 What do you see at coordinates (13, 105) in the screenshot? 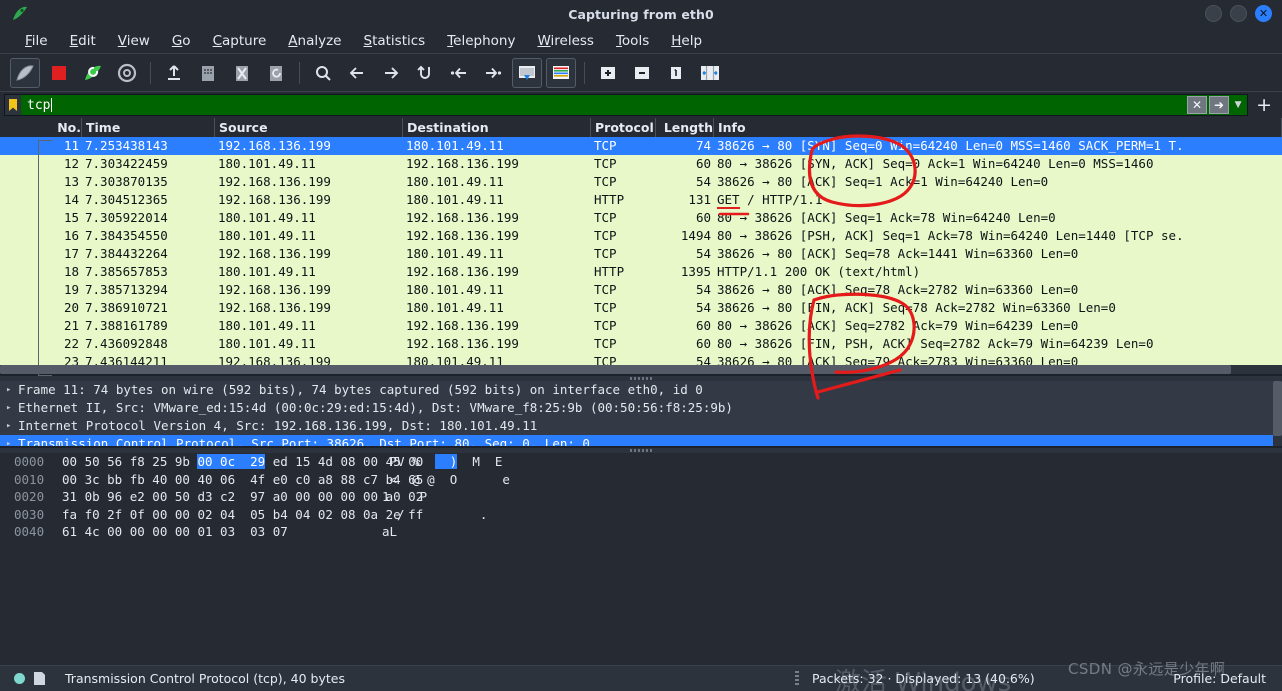
I see `bookmark-icon` at bounding box center [13, 105].